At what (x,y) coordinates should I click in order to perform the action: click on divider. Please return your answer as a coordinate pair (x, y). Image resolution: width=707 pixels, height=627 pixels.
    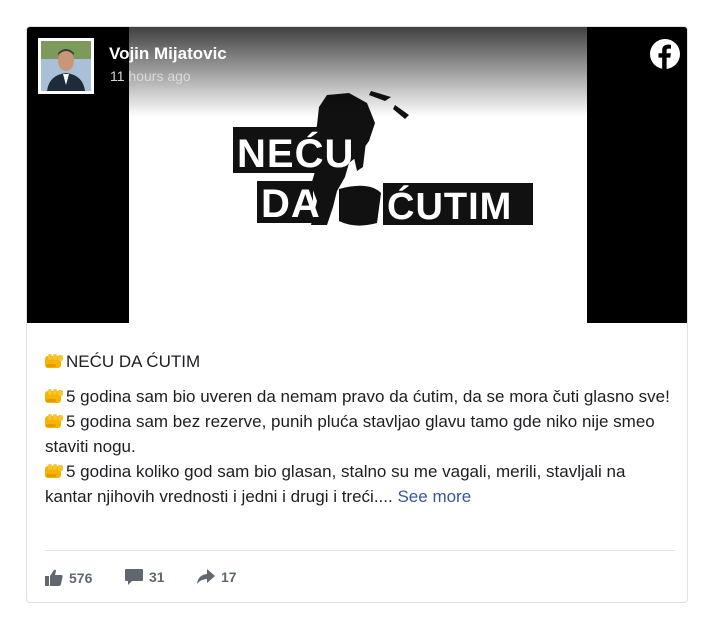
    Looking at the image, I should click on (360, 550).